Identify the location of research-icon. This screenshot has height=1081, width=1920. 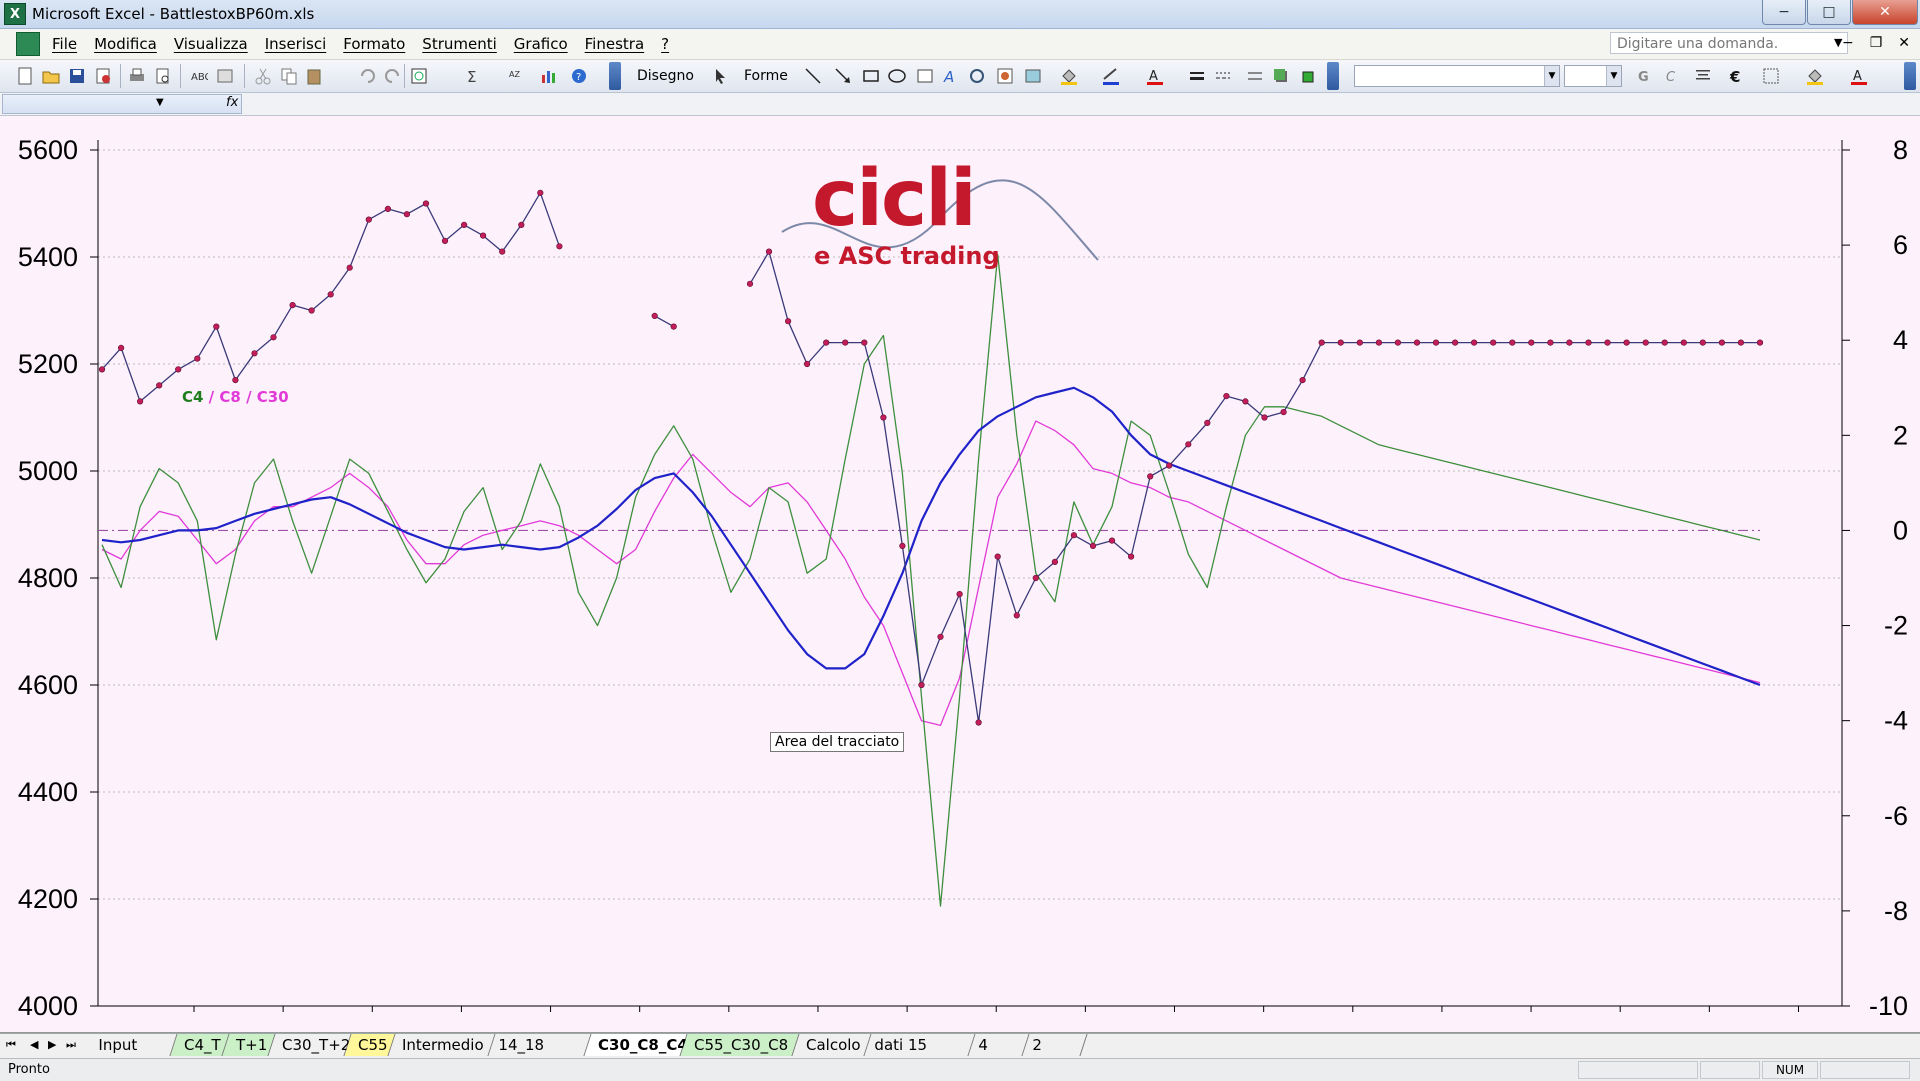
(225, 76).